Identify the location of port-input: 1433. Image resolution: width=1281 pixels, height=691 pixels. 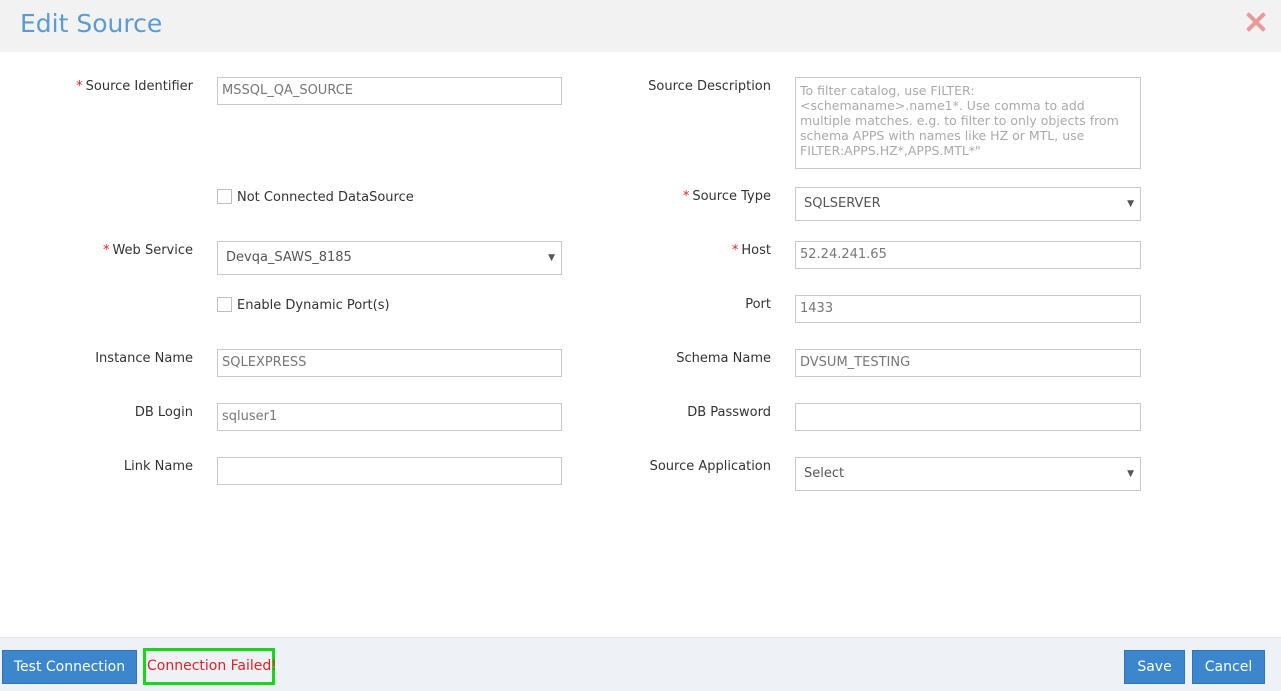
(968, 309).